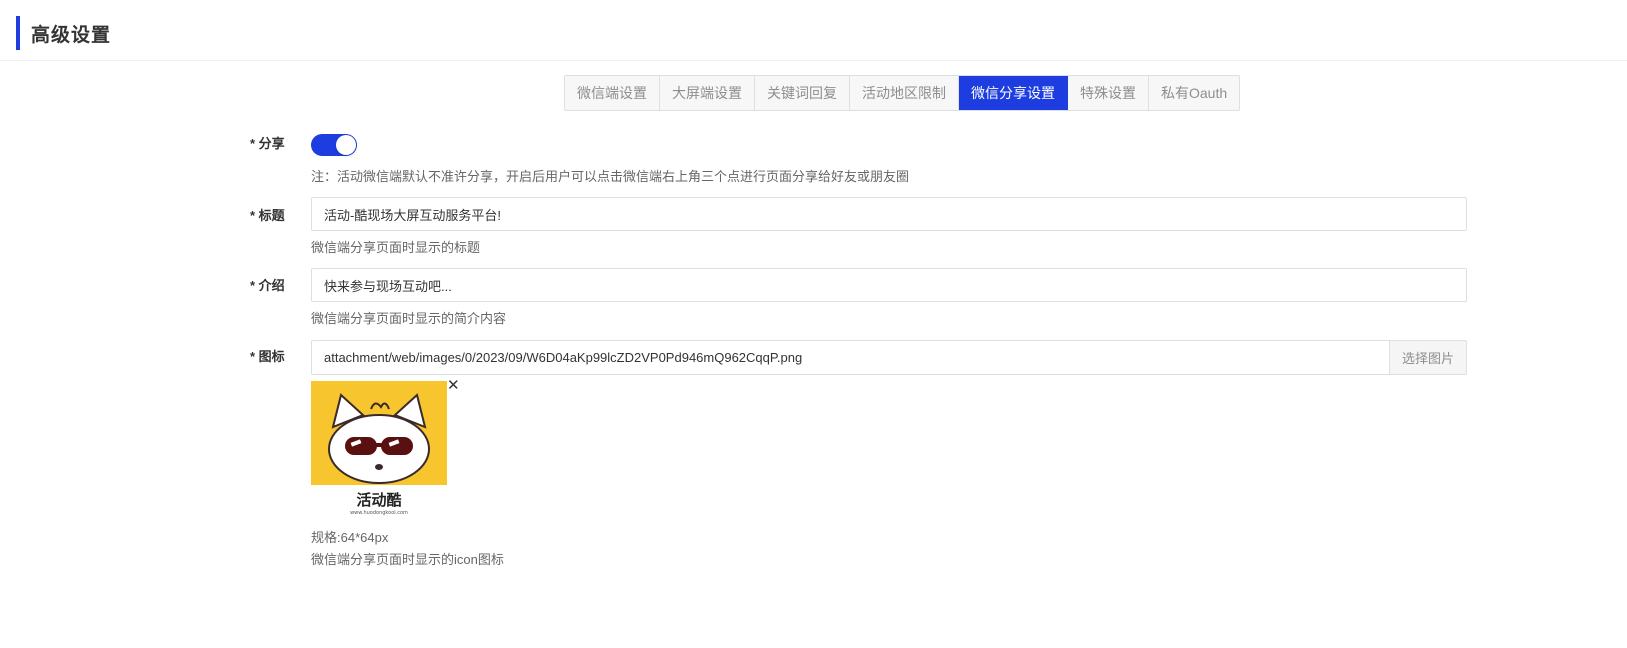  I want to click on tab-wechat-share-settings: 微信分享设置, so click(1013, 93).